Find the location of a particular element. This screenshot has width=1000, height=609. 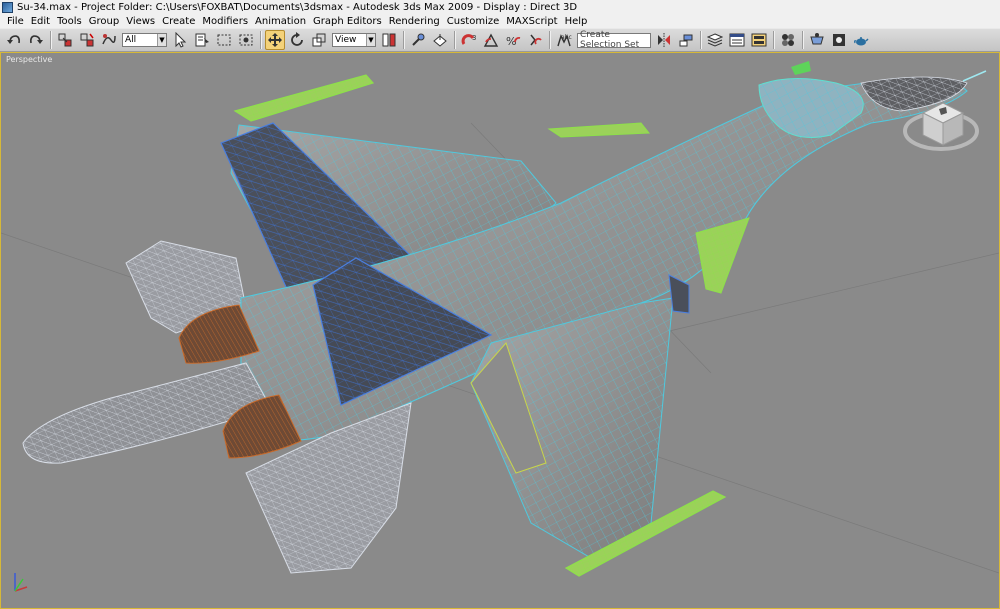

unlink-icon is located at coordinates (87, 40).